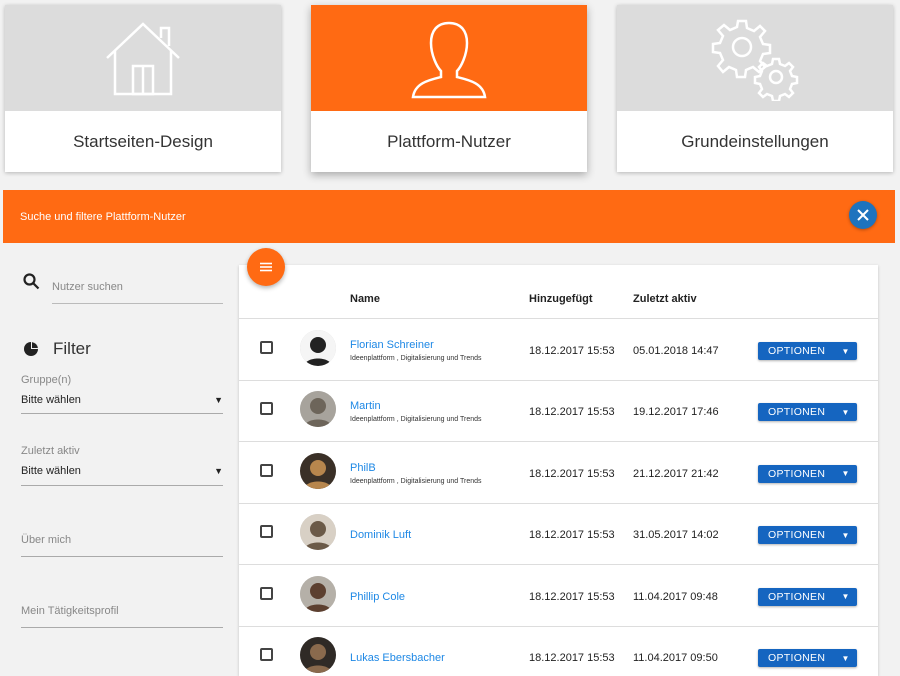  What do you see at coordinates (676, 535) in the screenshot?
I see `last-active-date: 31.05.2017 14:02` at bounding box center [676, 535].